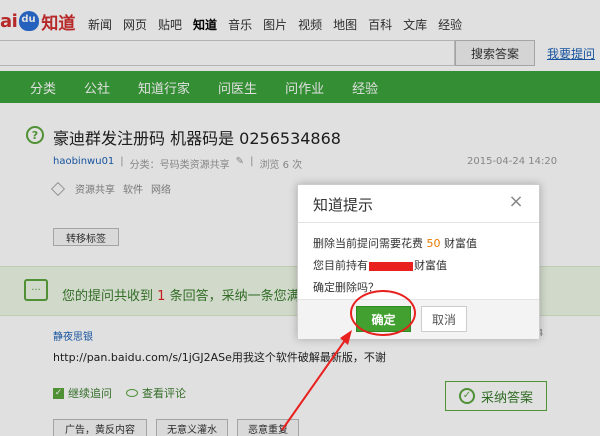 The height and width of the screenshot is (436, 600). Describe the element at coordinates (340, 265) in the screenshot. I see `balance-prefix: 您目前持有` at that location.